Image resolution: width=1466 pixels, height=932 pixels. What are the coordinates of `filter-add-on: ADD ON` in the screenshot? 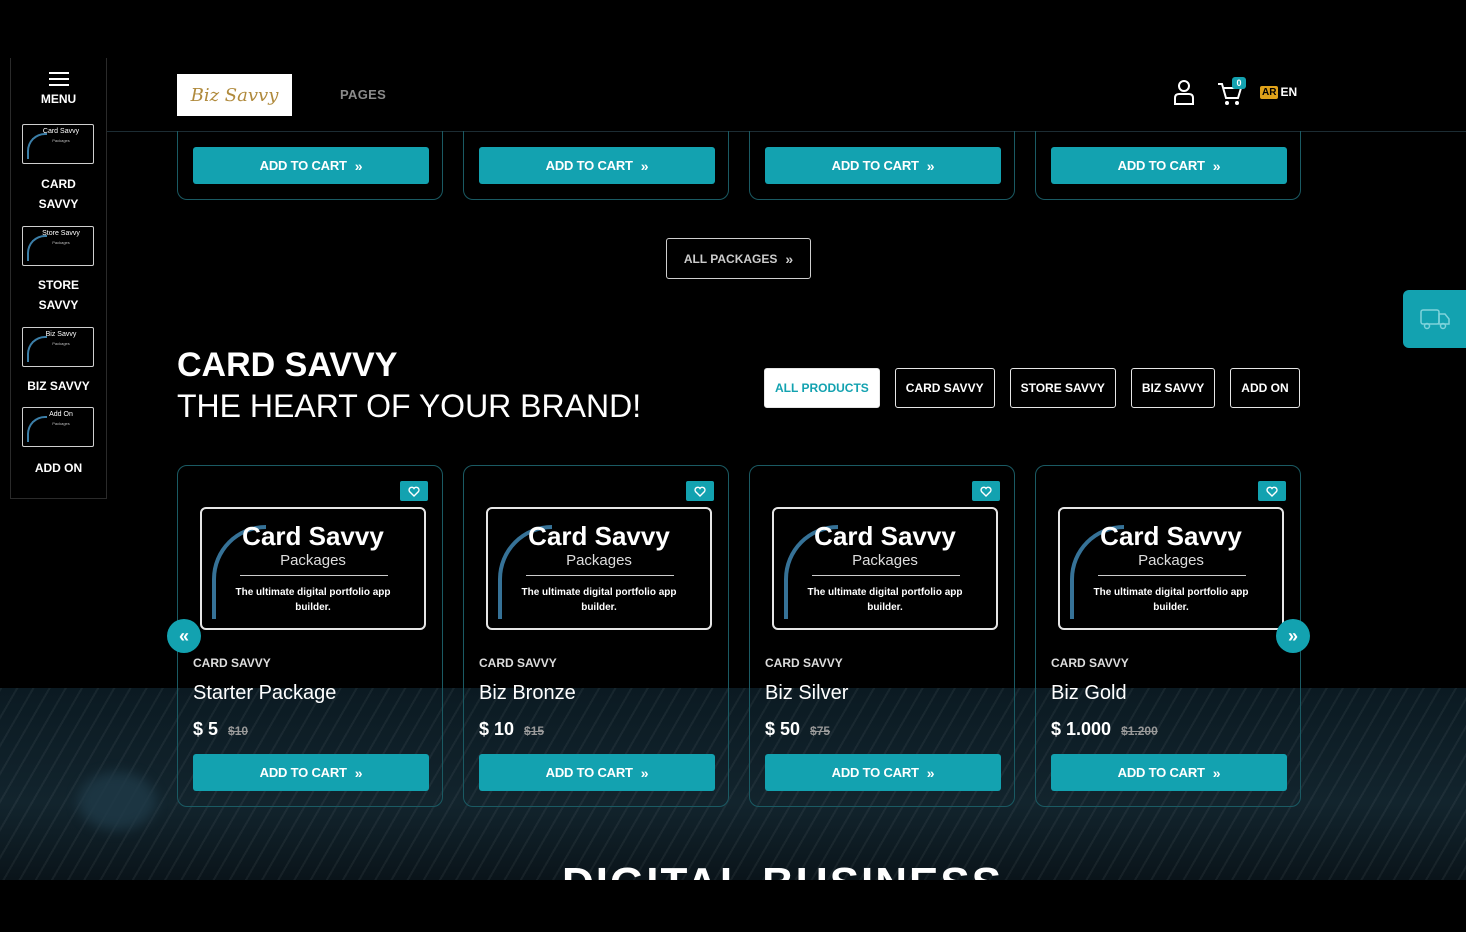 It's located at (1265, 388).